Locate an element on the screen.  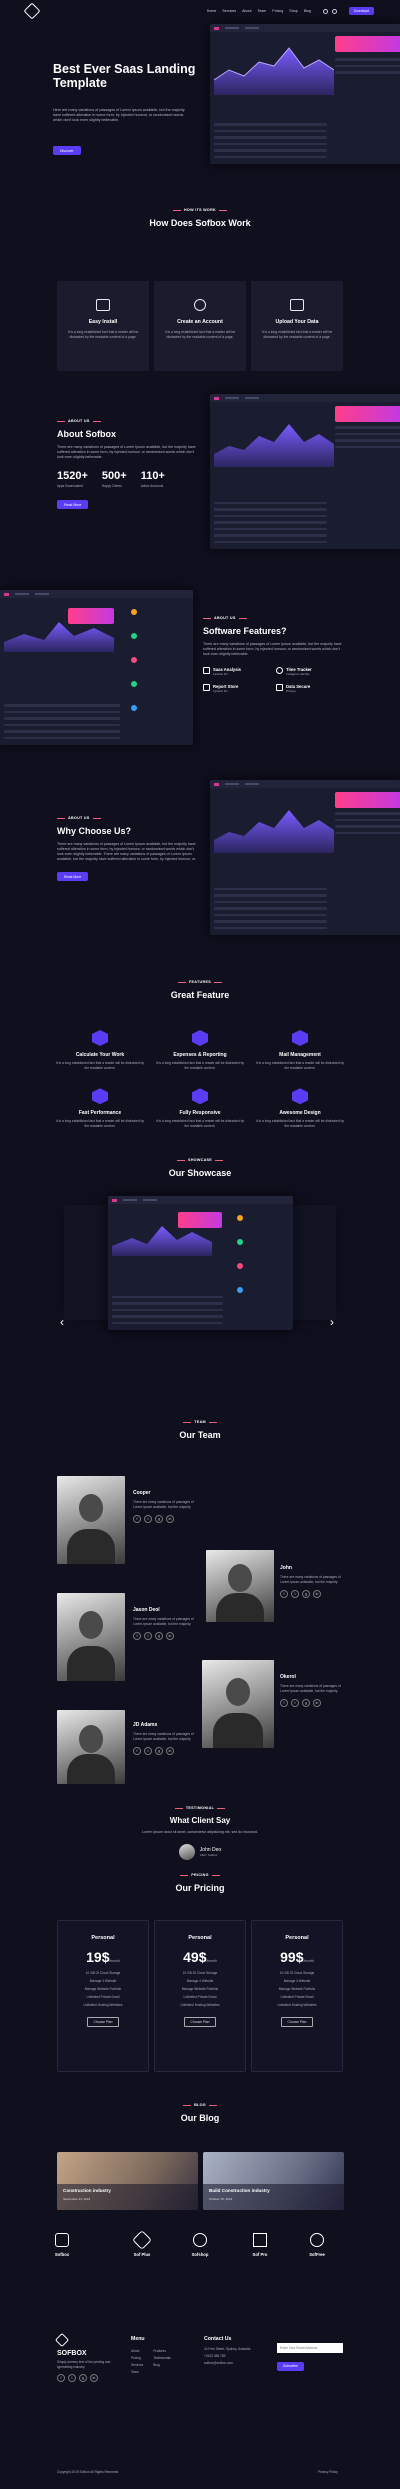
showcase-header: SHOWCASE Our Showcase is located at coordinates (200, 1168).